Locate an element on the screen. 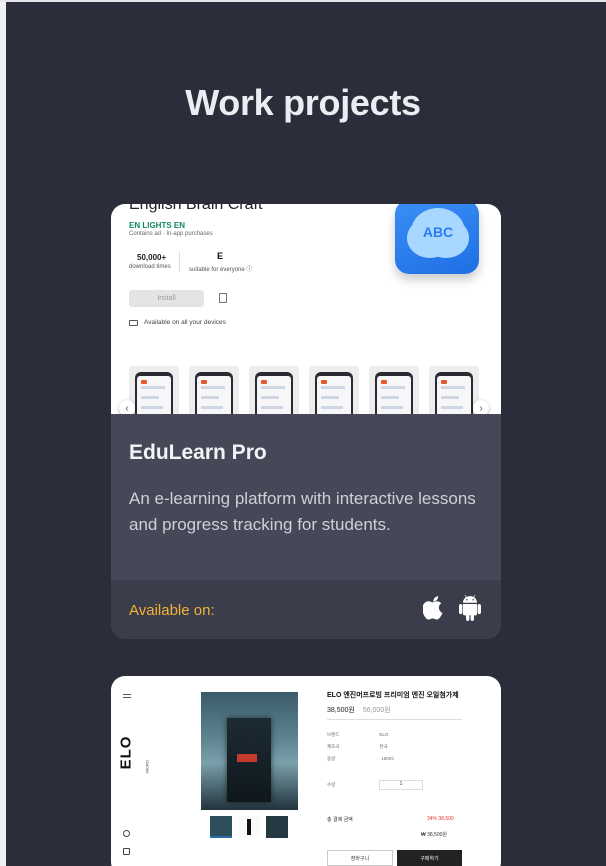  brand-logo: ELO is located at coordinates (126, 752).